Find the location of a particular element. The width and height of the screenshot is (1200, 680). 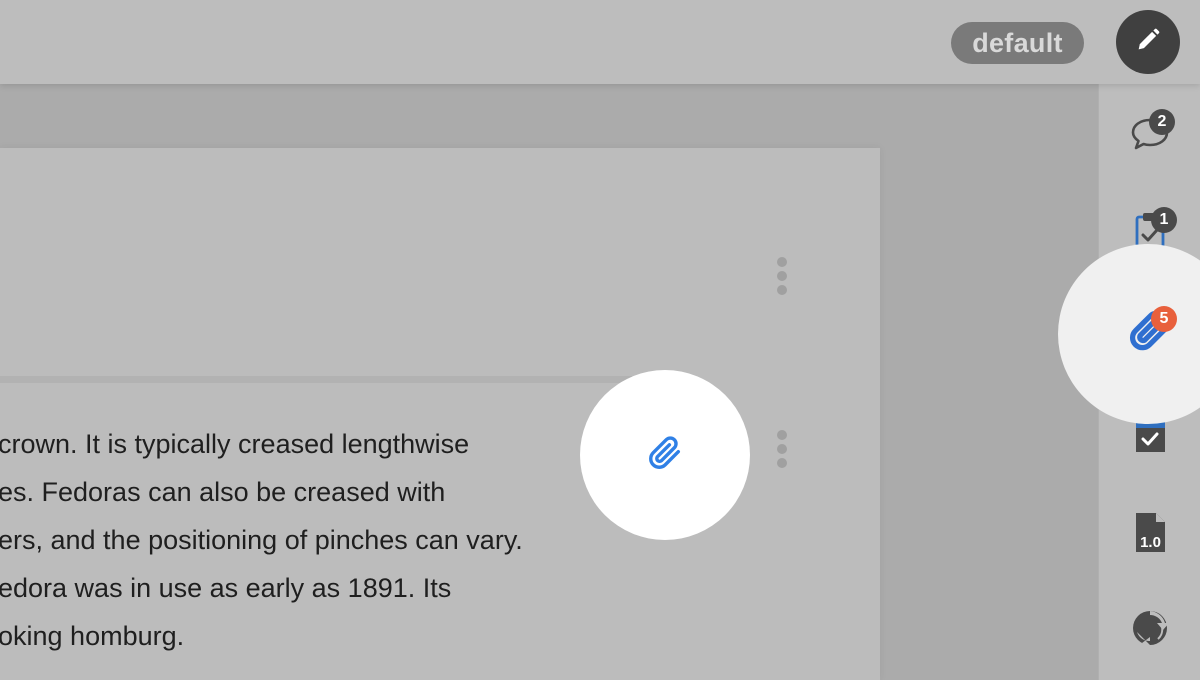

comment-count-badge: 2 is located at coordinates (1162, 122).